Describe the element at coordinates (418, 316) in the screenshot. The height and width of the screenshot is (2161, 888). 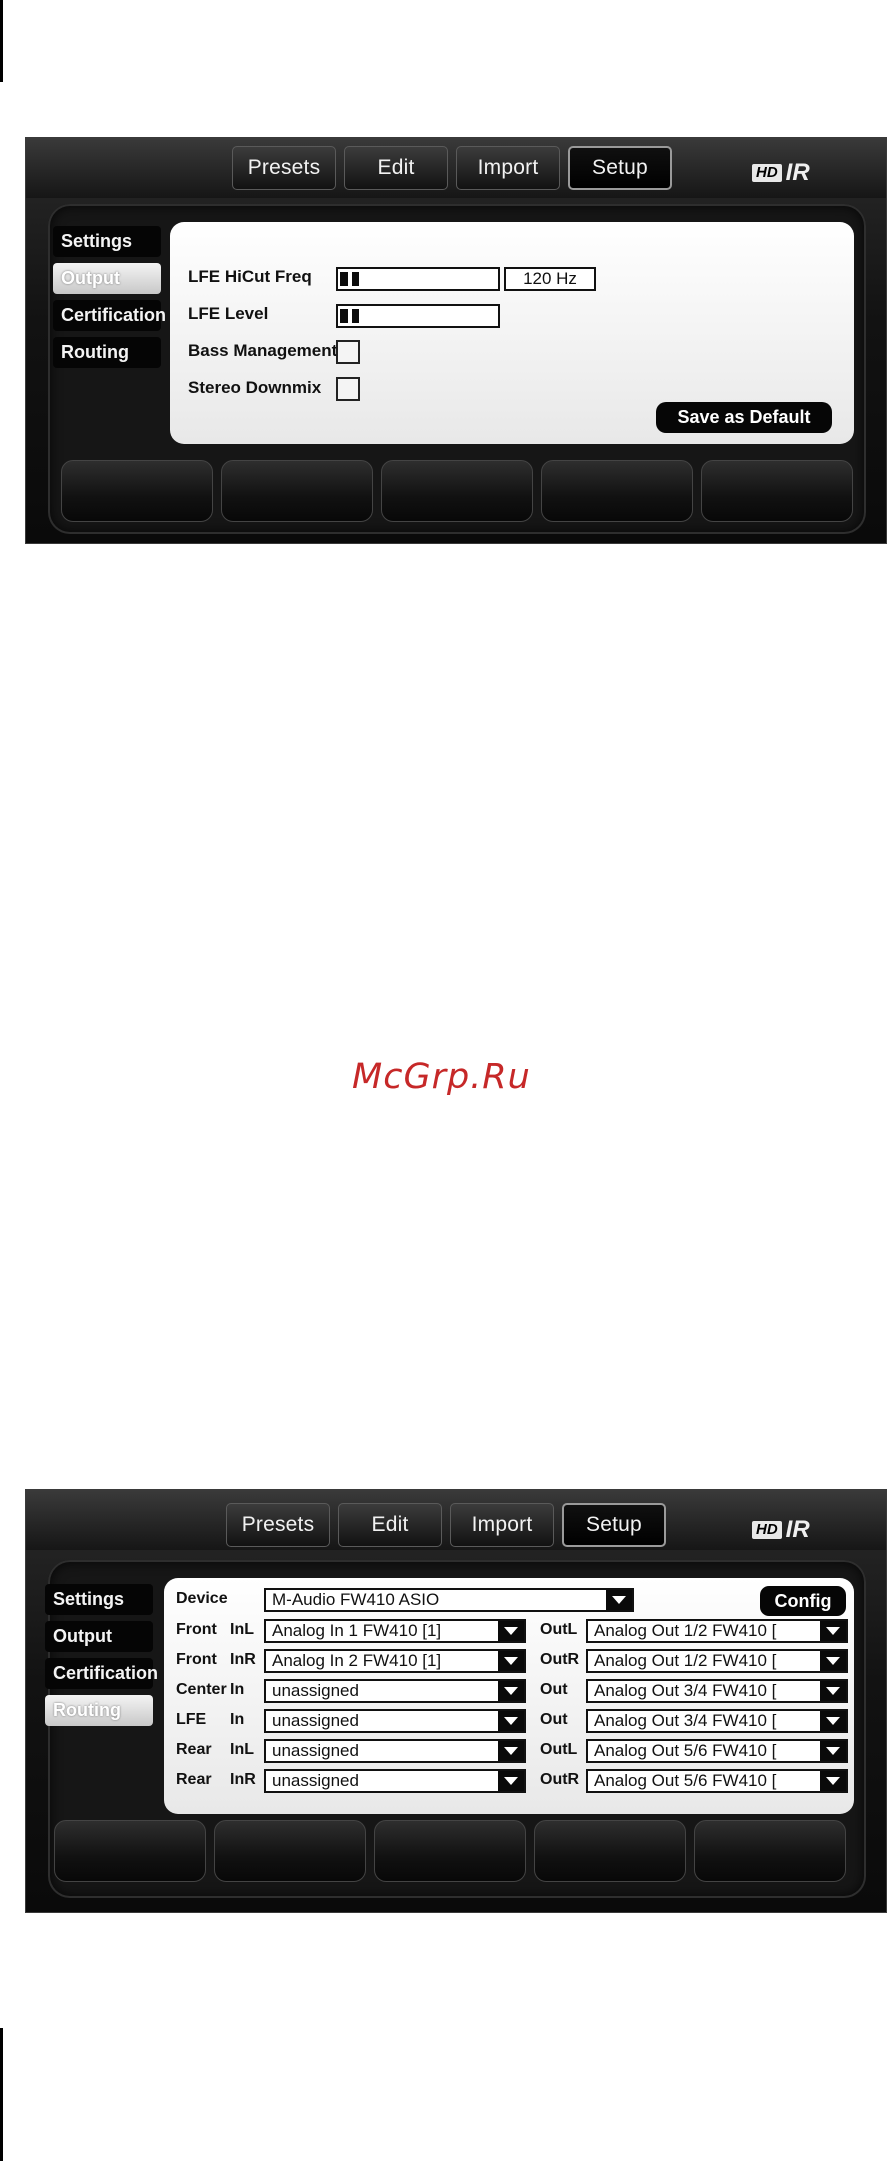
I see `lfe-level-slider` at that location.